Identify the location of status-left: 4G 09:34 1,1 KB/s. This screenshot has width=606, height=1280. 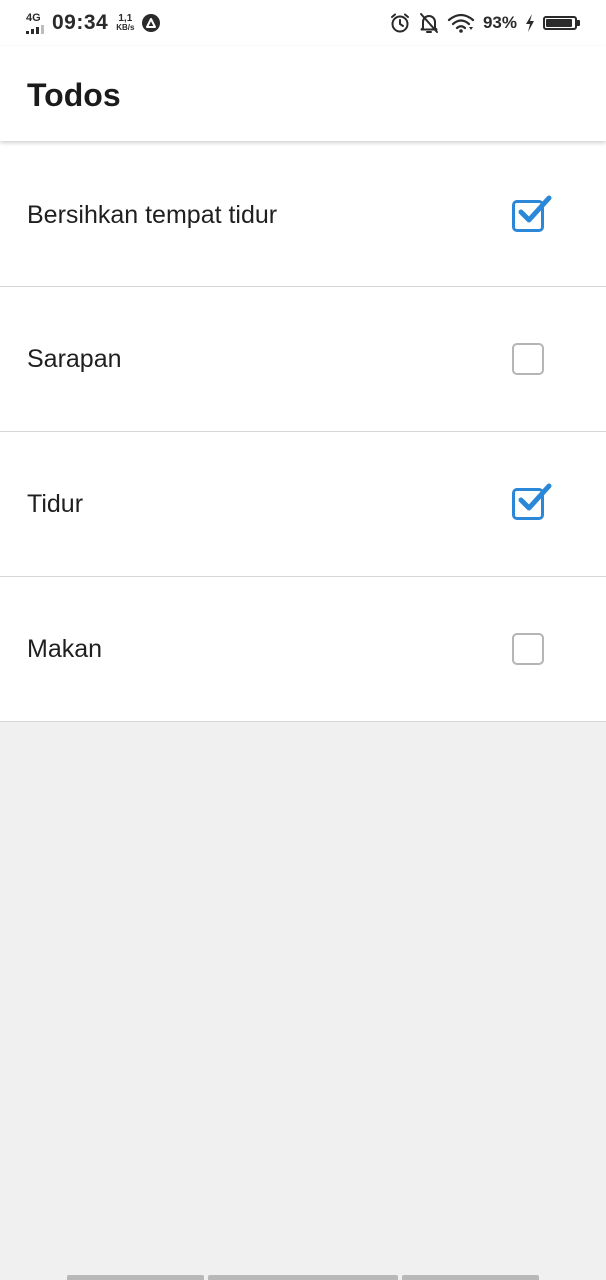
(93, 23).